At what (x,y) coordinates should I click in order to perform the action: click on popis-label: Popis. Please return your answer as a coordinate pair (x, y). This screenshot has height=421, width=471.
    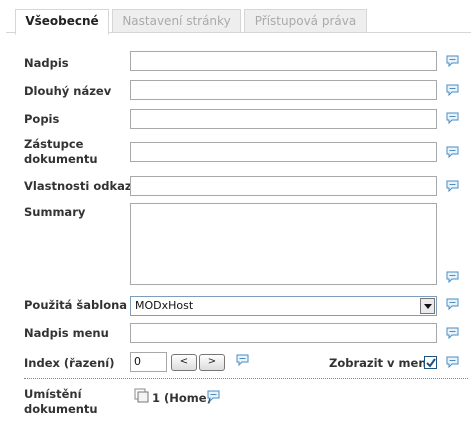
    Looking at the image, I should click on (42, 119).